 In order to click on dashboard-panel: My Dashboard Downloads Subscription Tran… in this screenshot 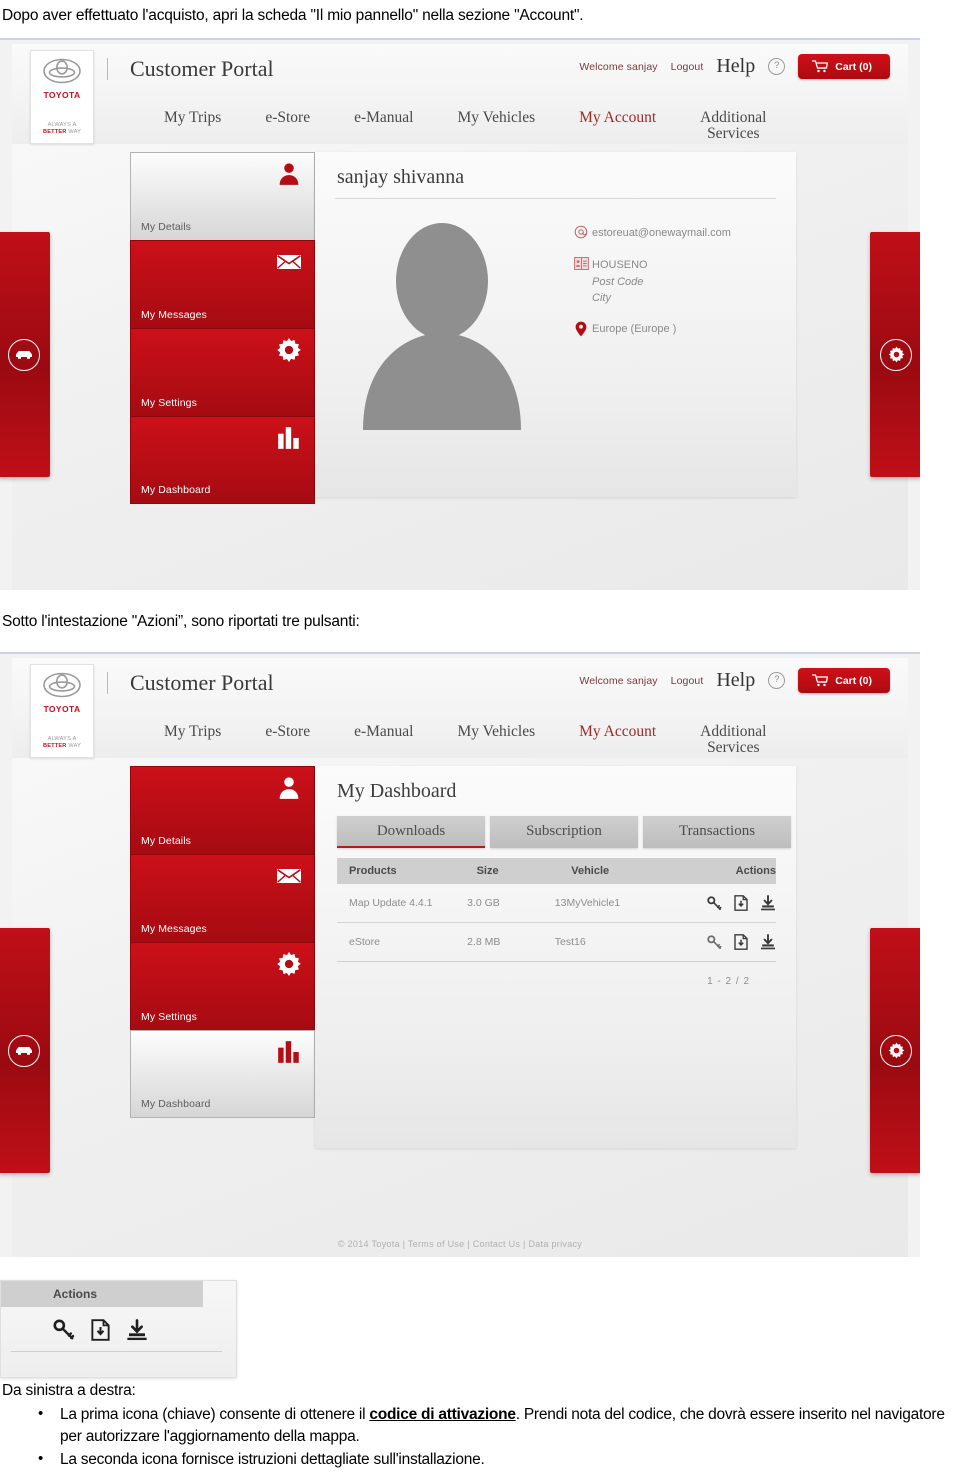, I will do `click(555, 957)`.